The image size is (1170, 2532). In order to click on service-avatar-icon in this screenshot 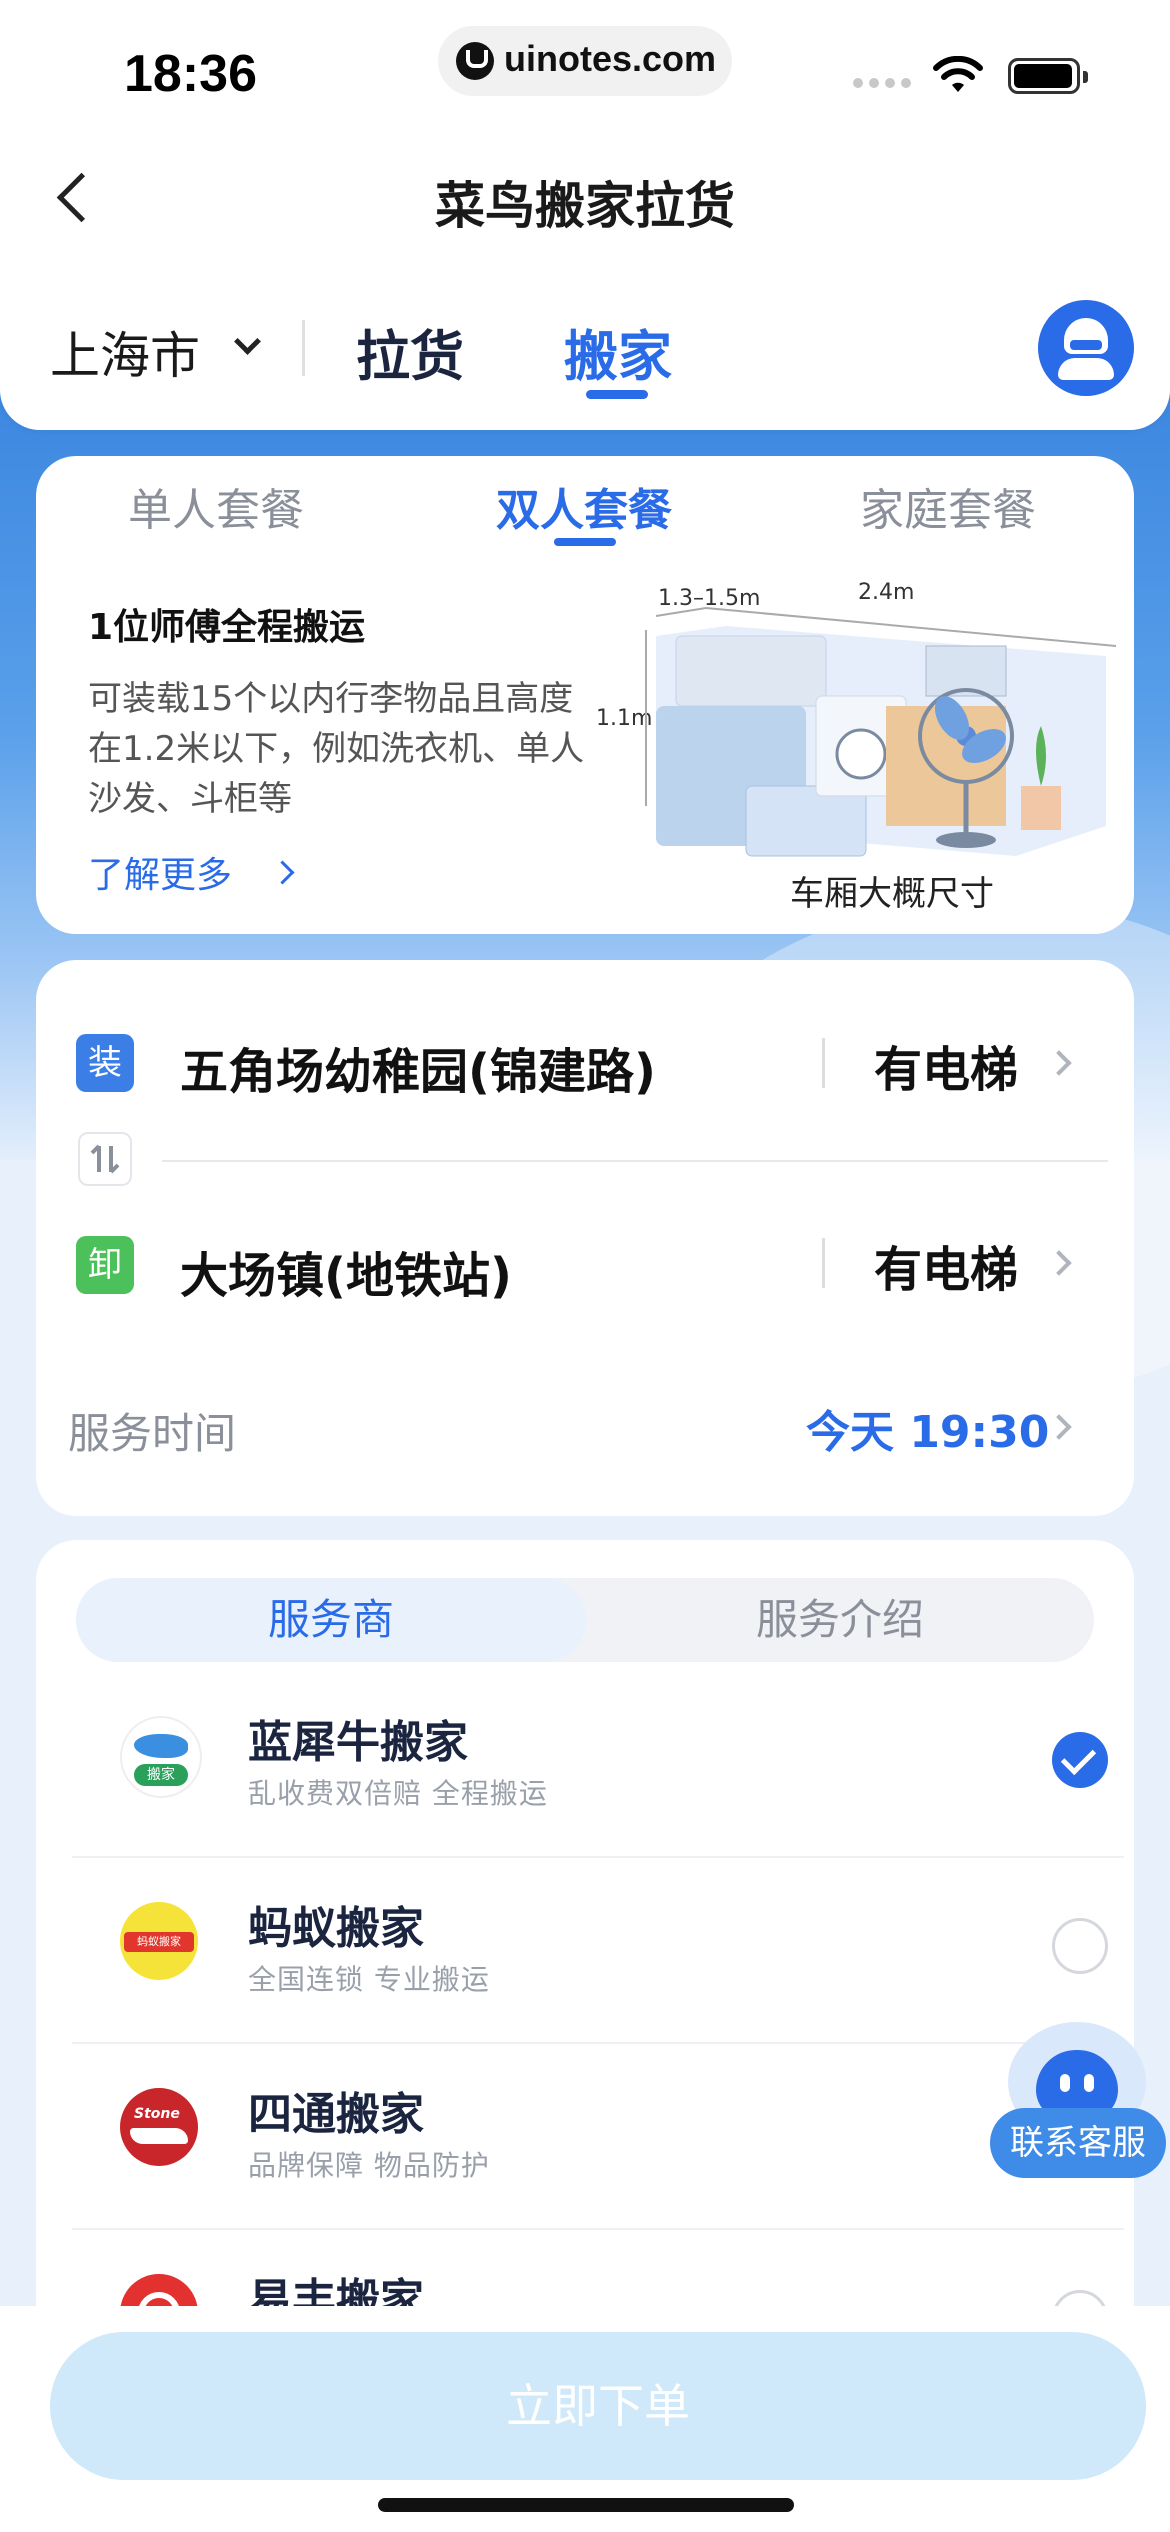, I will do `click(1086, 348)`.